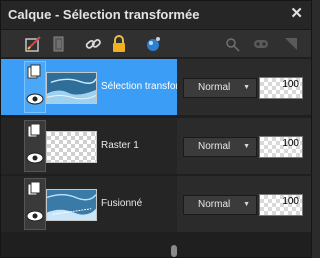 This screenshot has height=258, width=320. What do you see at coordinates (104, 14) in the screenshot?
I see `palette-title: Calque - Sélection transformée` at bounding box center [104, 14].